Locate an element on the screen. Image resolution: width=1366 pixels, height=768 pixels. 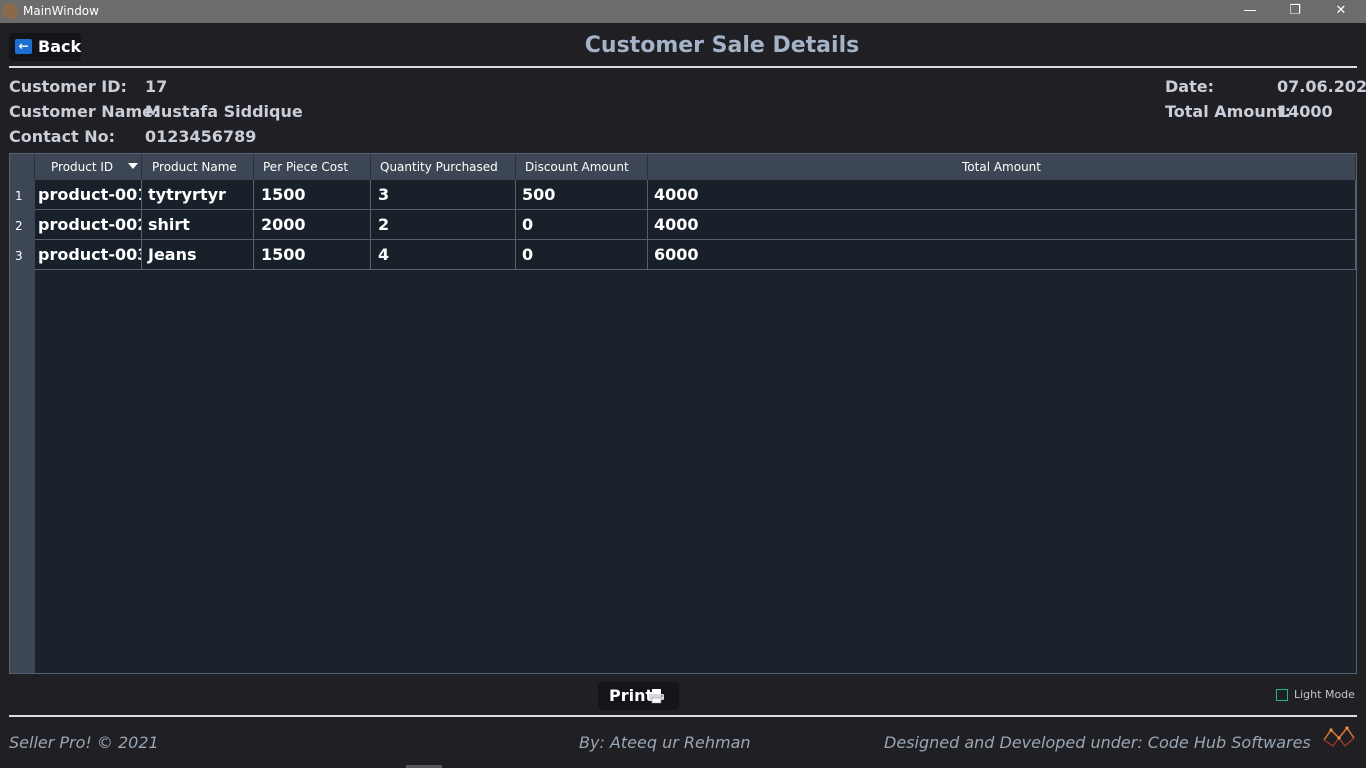
column-header-product-id: Product ID is located at coordinates (88, 167).